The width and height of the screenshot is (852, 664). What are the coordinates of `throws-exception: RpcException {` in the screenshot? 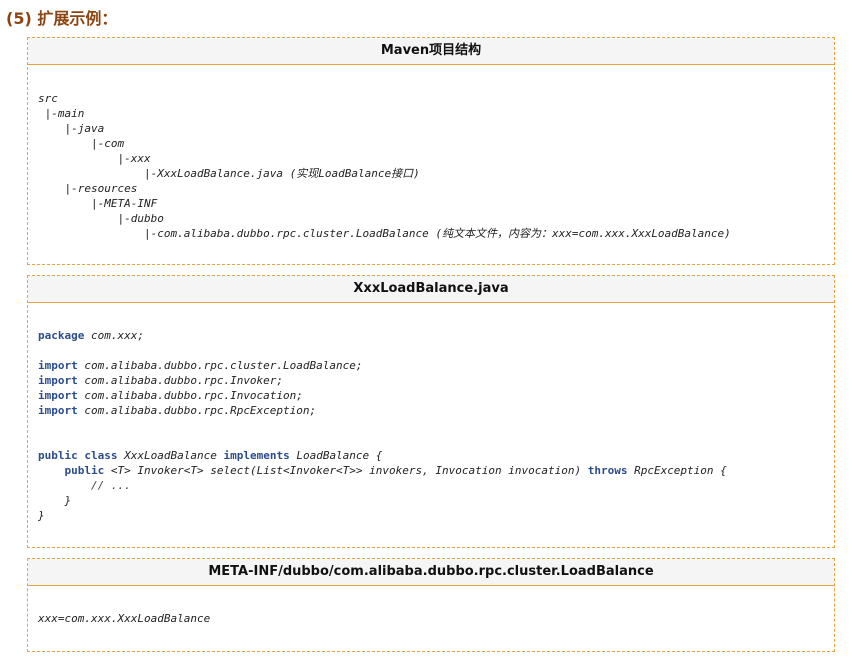 It's located at (677, 470).